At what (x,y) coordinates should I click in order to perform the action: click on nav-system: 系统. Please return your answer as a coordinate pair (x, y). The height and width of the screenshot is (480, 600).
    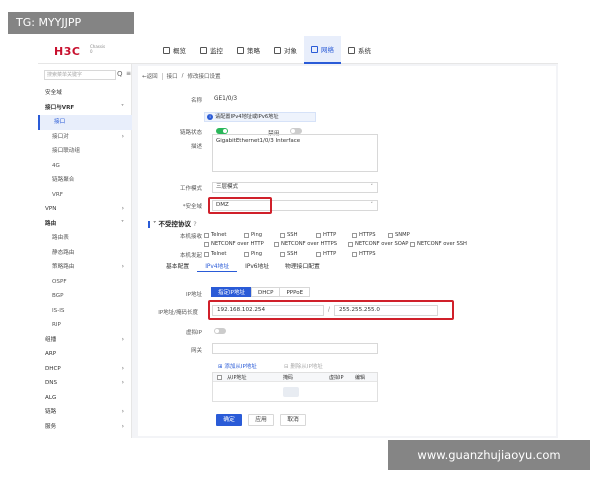
    Looking at the image, I should click on (359, 50).